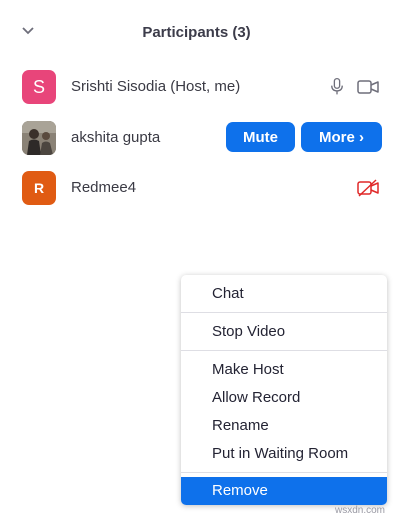  I want to click on participant-row-srishti: S Srishti Sisodia (Host, me), so click(196, 87).